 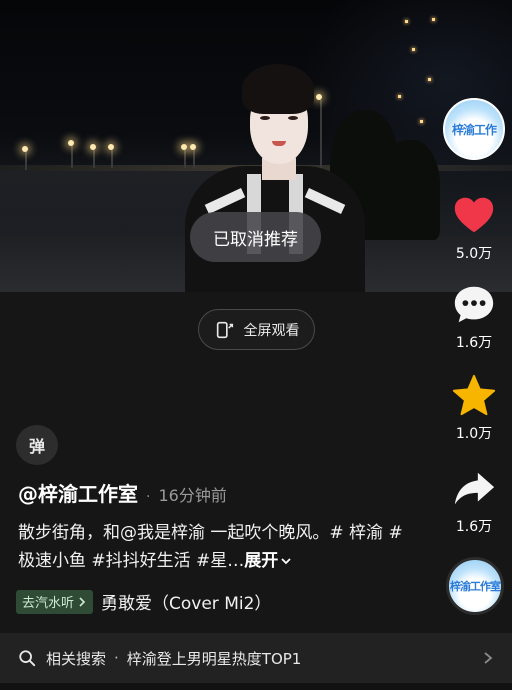 What do you see at coordinates (271, 330) in the screenshot?
I see `fullscreen-label: 全屏观看` at bounding box center [271, 330].